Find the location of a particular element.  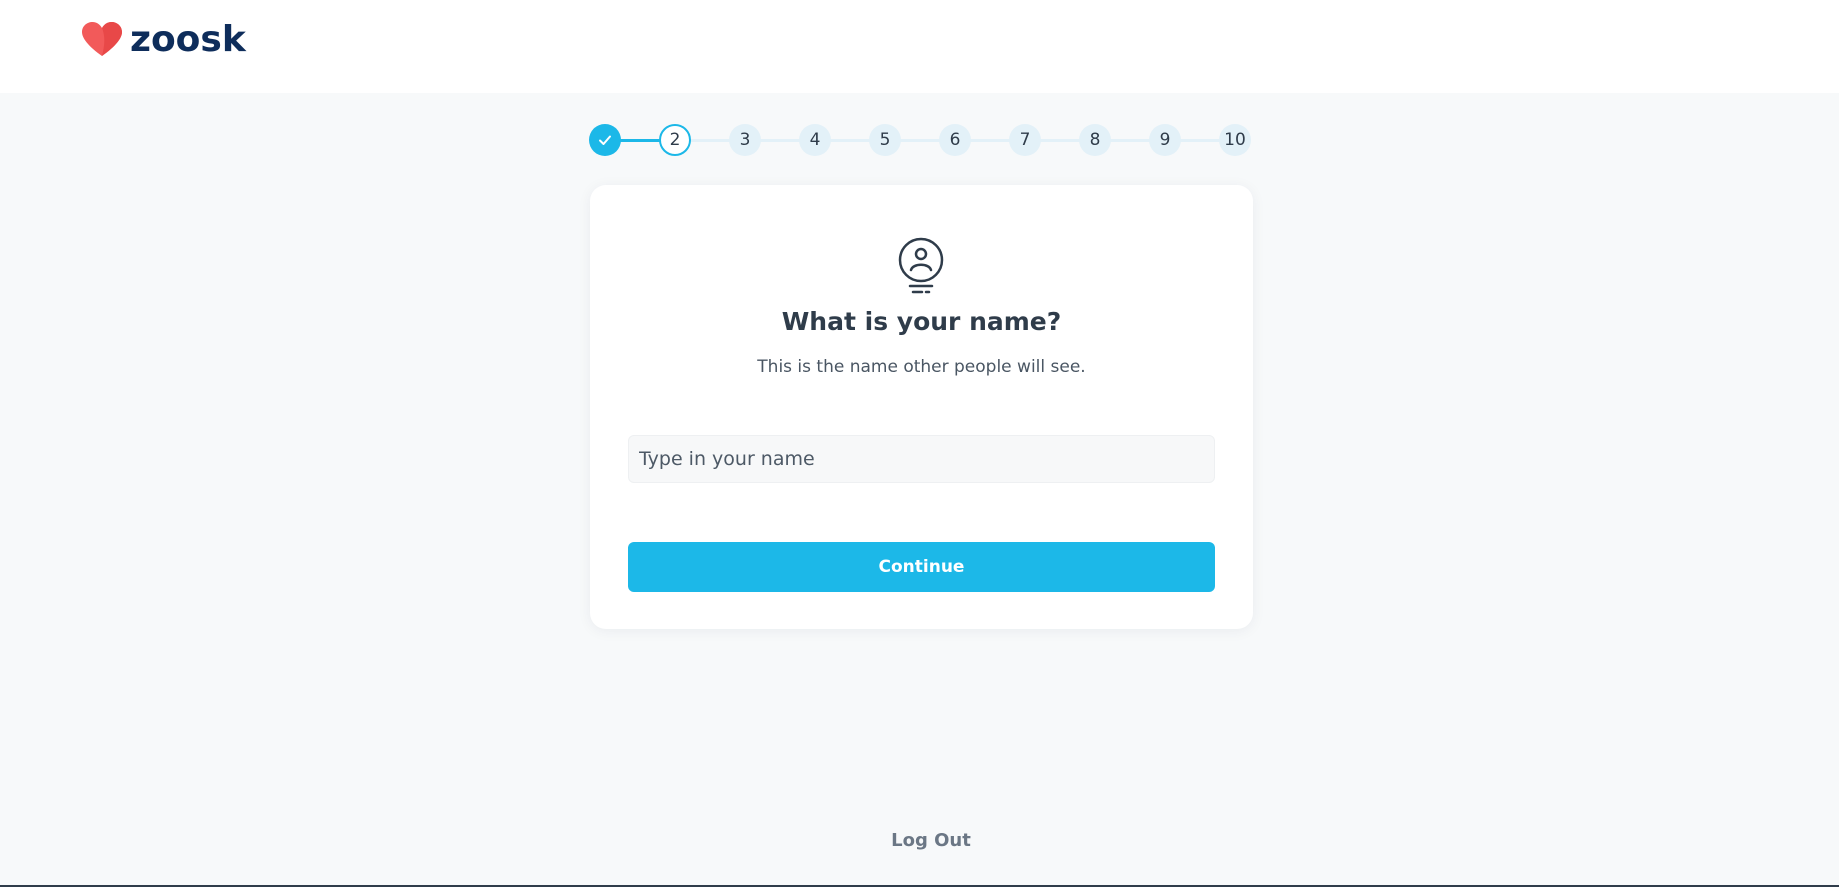

step-5: 5 is located at coordinates (885, 140).